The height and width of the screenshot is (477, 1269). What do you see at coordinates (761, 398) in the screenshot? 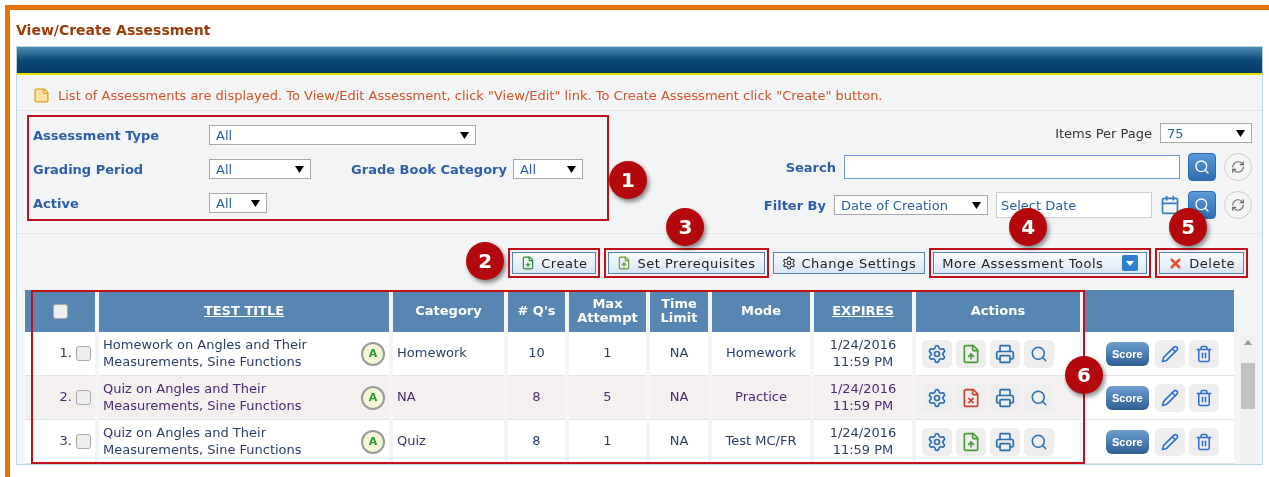
I see `table-cell: Practice` at bounding box center [761, 398].